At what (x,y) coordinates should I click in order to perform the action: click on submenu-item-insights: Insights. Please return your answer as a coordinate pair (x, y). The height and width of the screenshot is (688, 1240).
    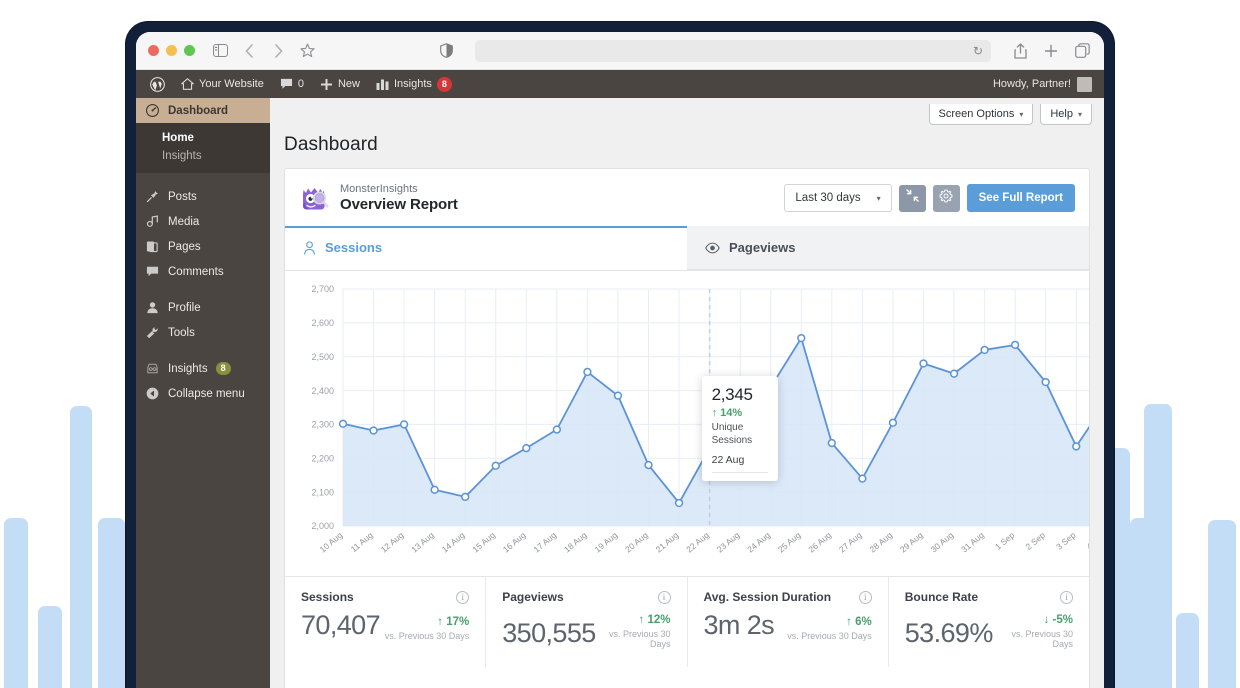
    Looking at the image, I should click on (203, 156).